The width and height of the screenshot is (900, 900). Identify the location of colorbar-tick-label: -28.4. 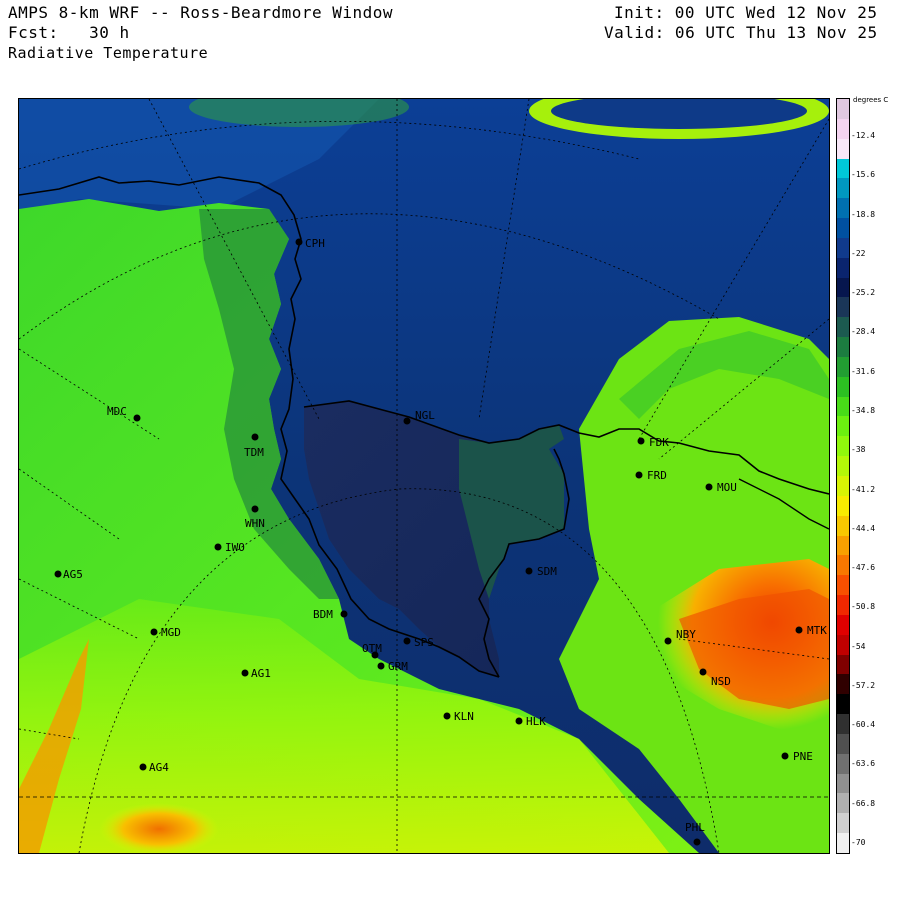
(863, 332).